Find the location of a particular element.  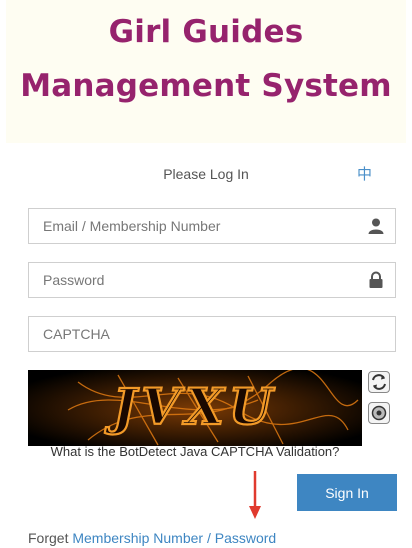

forget-links: Forget Membership Number / Password is located at coordinates (152, 538).